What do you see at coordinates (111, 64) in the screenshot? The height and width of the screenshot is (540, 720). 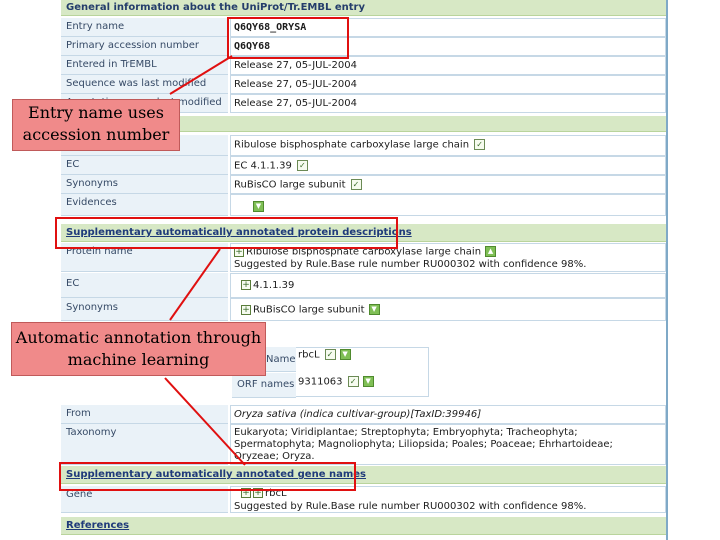 I see `label-text: Entered in TrEMBL` at bounding box center [111, 64].